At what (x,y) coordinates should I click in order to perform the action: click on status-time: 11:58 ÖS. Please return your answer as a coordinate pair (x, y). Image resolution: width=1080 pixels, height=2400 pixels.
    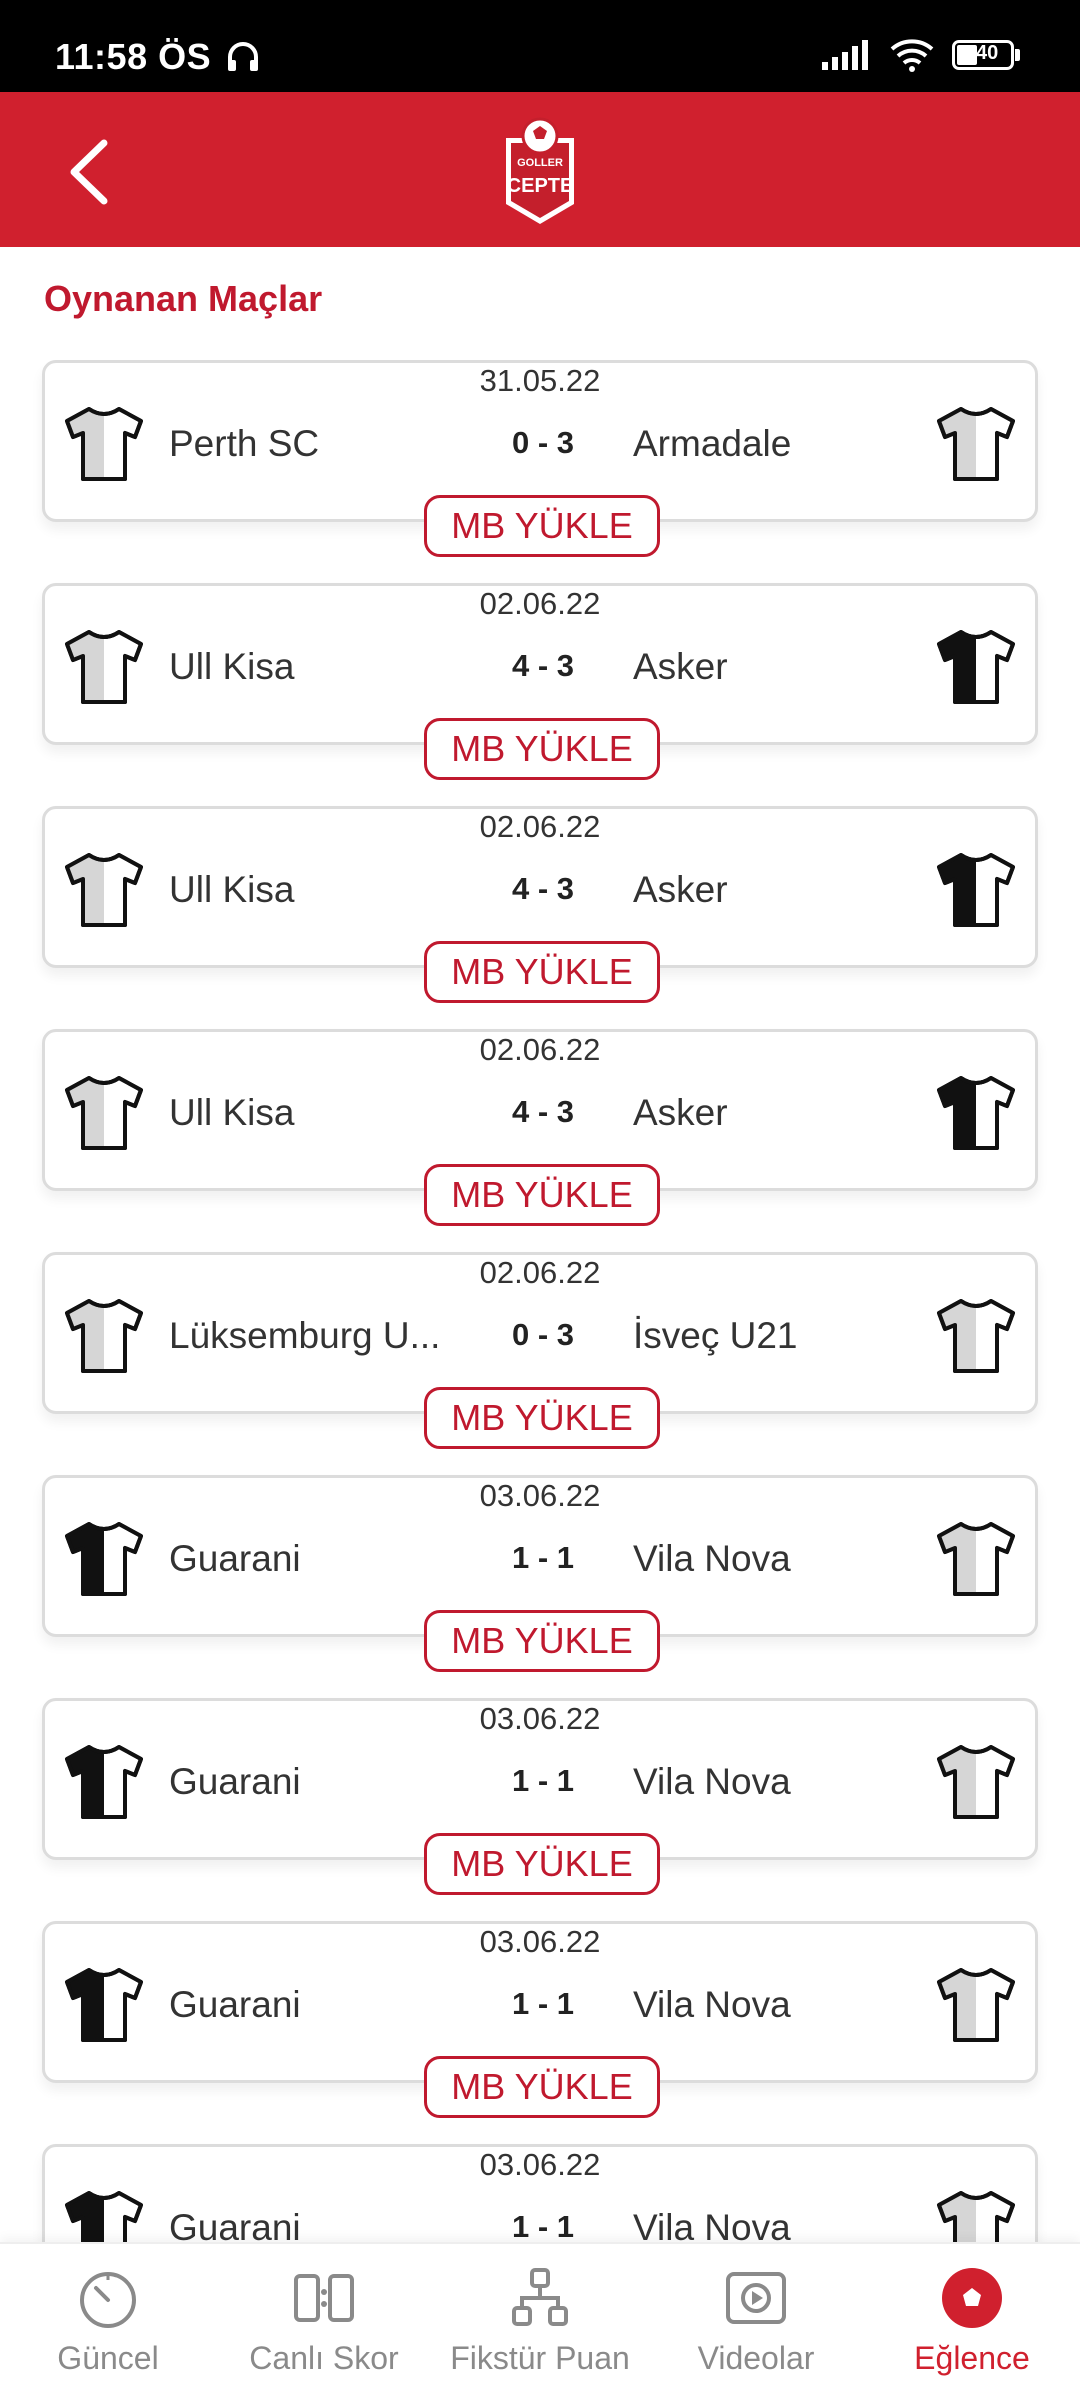
    Looking at the image, I should click on (157, 57).